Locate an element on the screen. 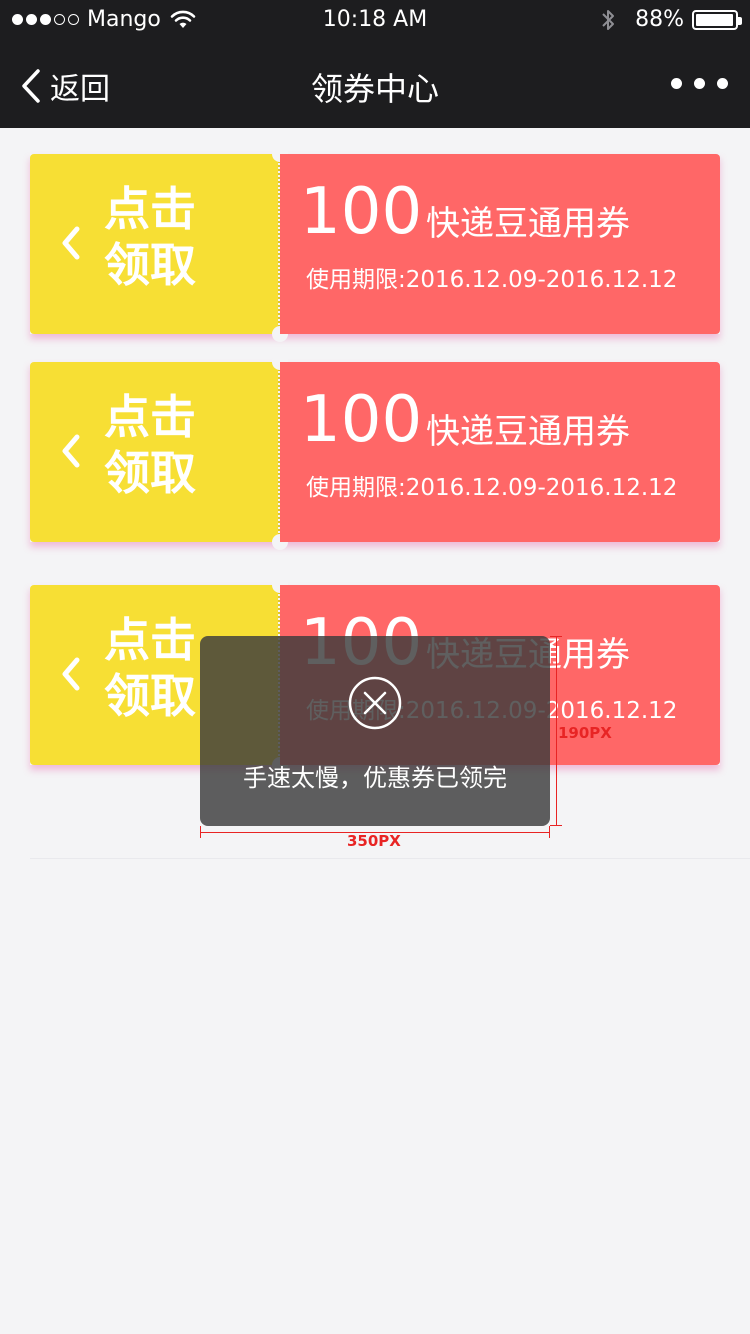 The width and height of the screenshot is (750, 1334). toast-message: 手速太慢，优惠券已领完 is located at coordinates (375, 731).